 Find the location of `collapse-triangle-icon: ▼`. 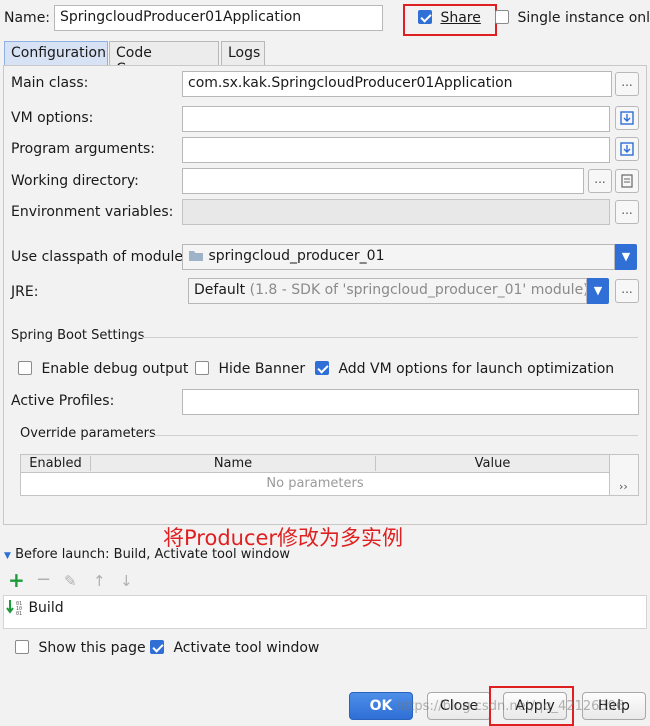

collapse-triangle-icon: ▼ is located at coordinates (7, 556).